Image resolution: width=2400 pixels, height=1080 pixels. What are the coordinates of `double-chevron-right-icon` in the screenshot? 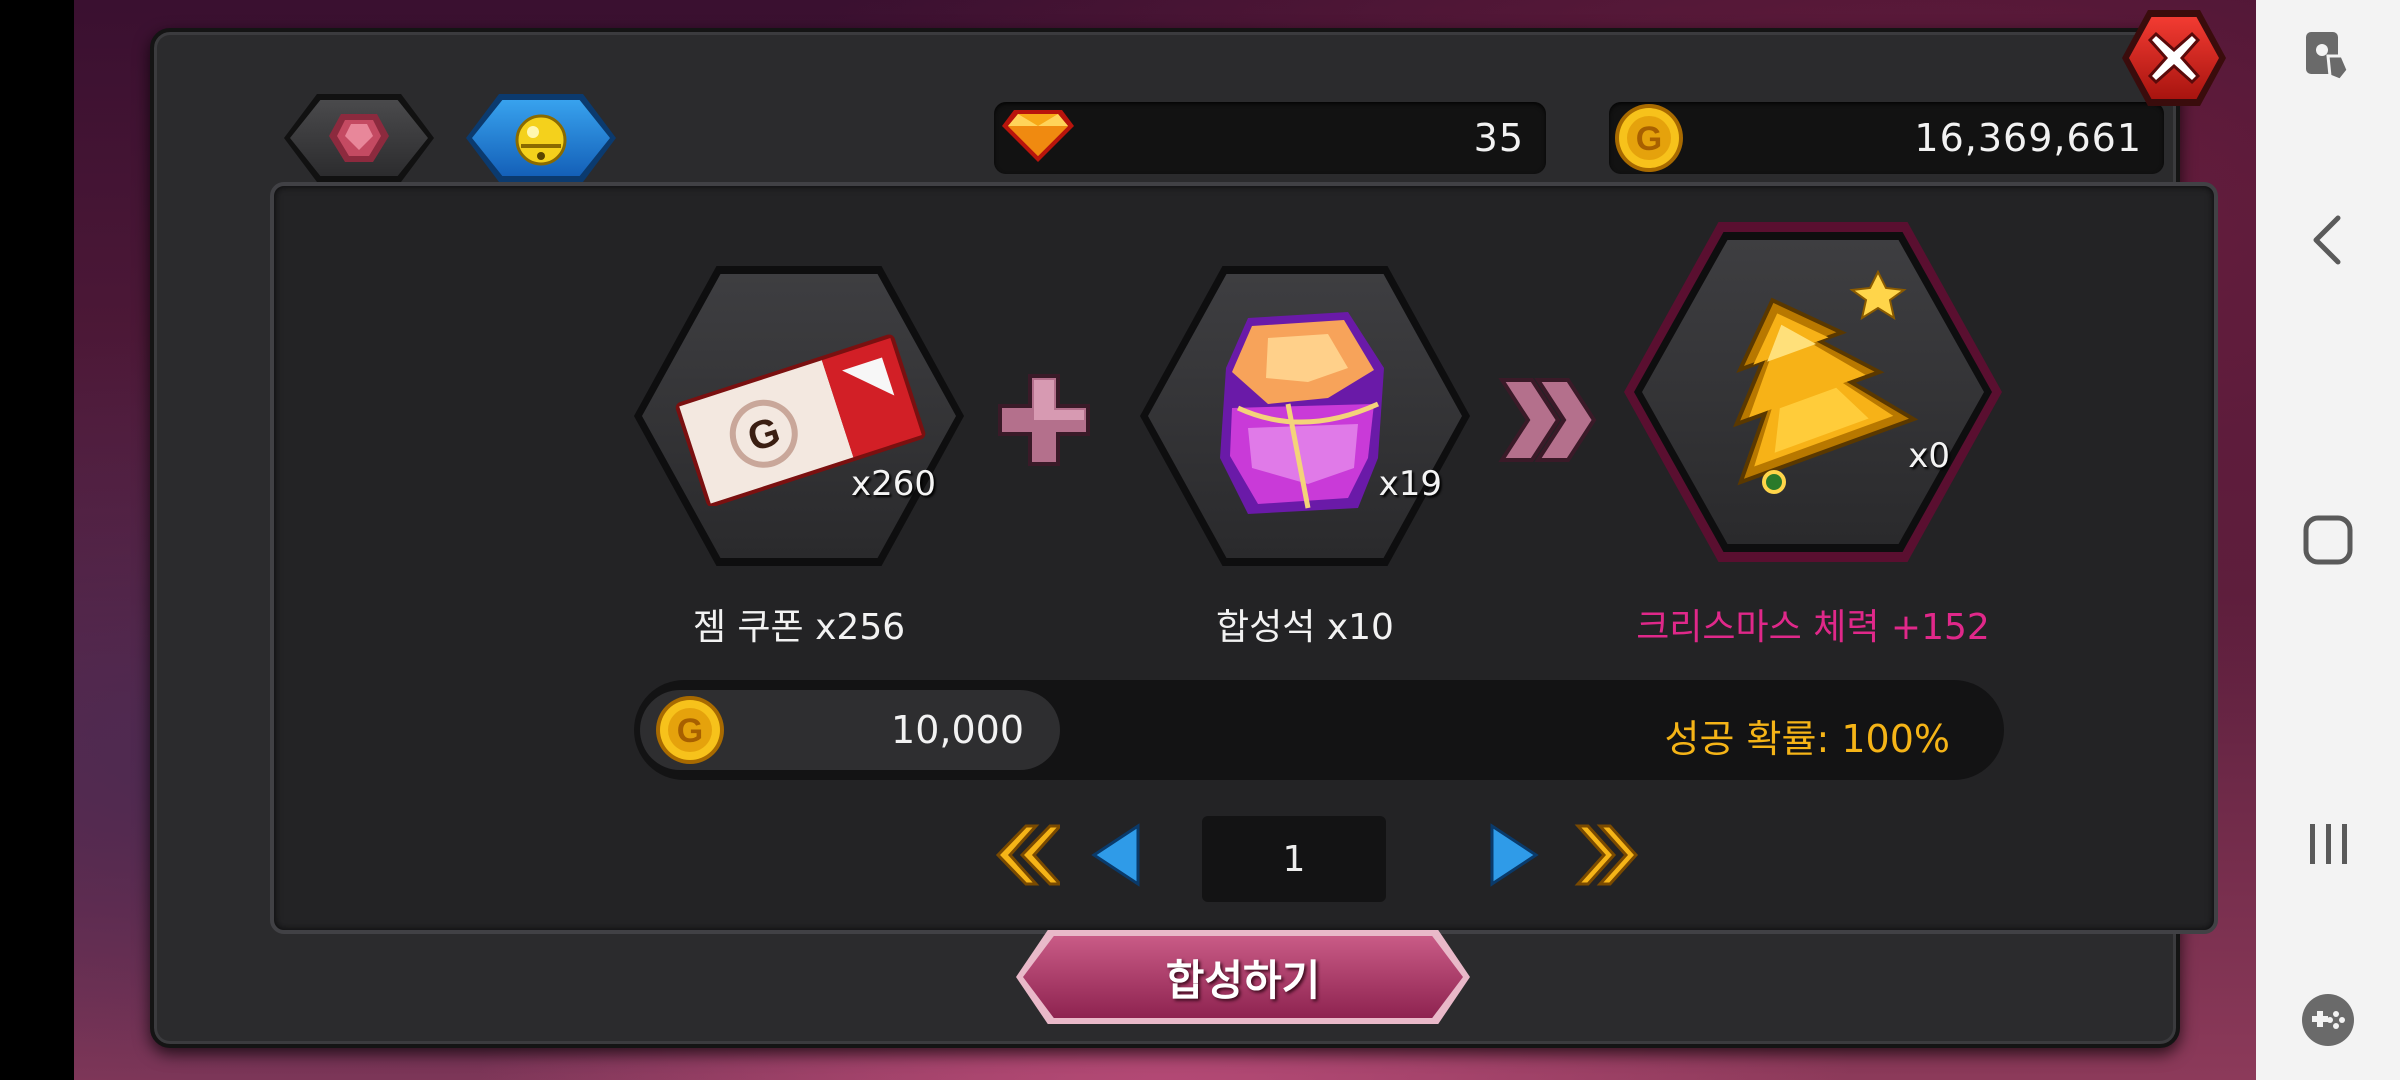 It's located at (1547, 420).